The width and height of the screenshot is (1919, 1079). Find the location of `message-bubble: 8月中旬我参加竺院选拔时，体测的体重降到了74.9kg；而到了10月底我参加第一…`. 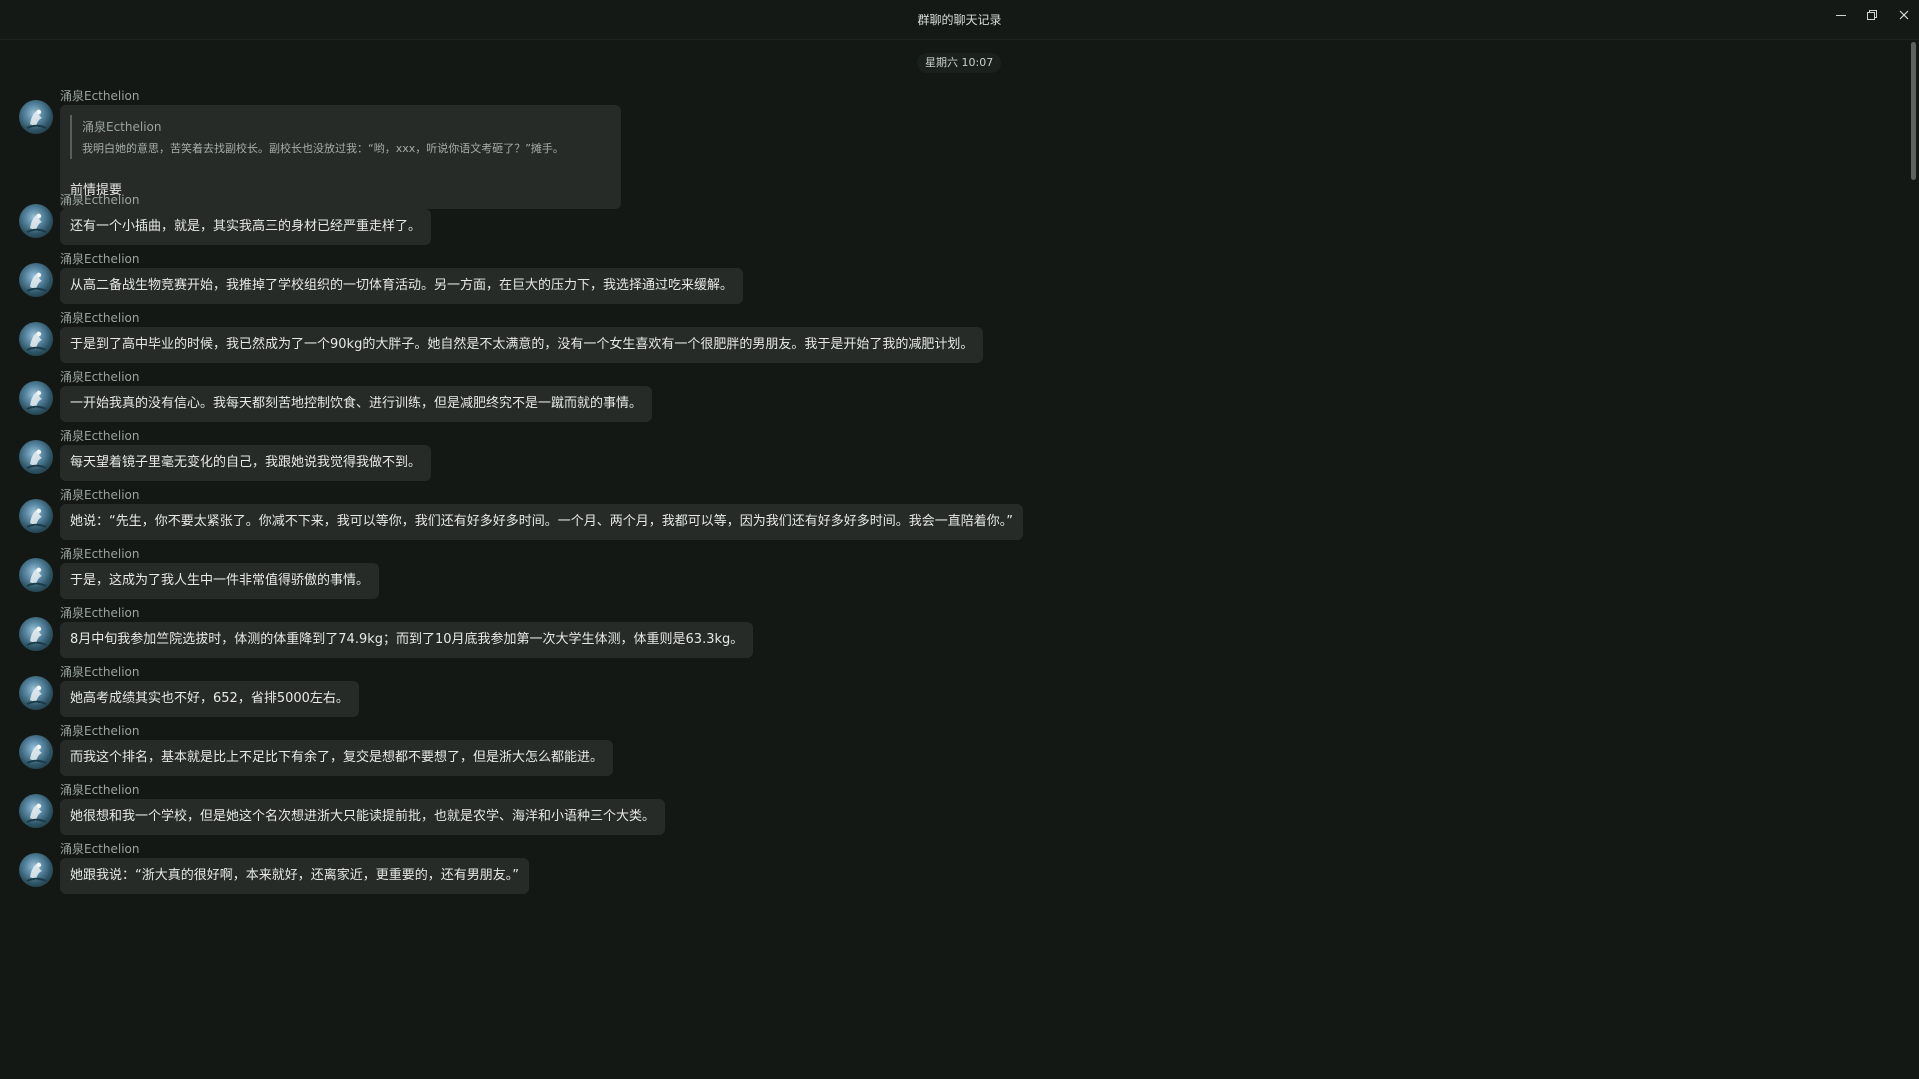

message-bubble: 8月中旬我参加竺院选拔时，体测的体重降到了74.9kg；而到了10月底我参加第一… is located at coordinates (407, 640).